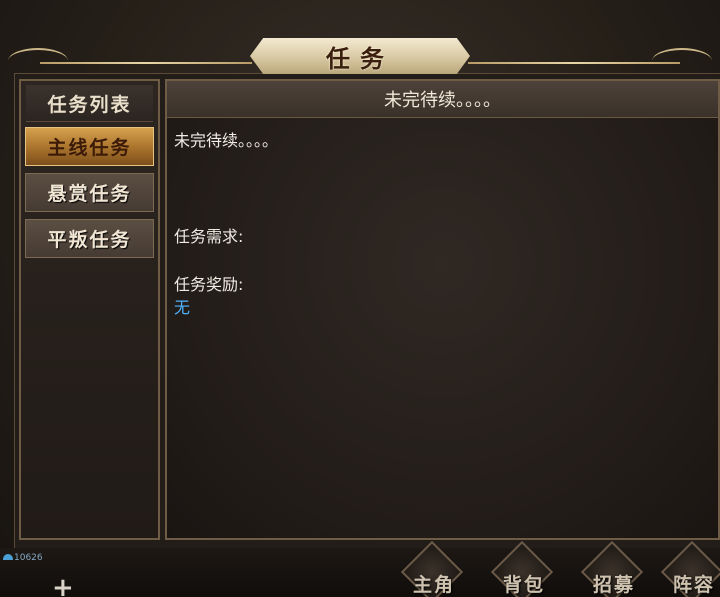  I want to click on title-plate: 任务, so click(360, 56).